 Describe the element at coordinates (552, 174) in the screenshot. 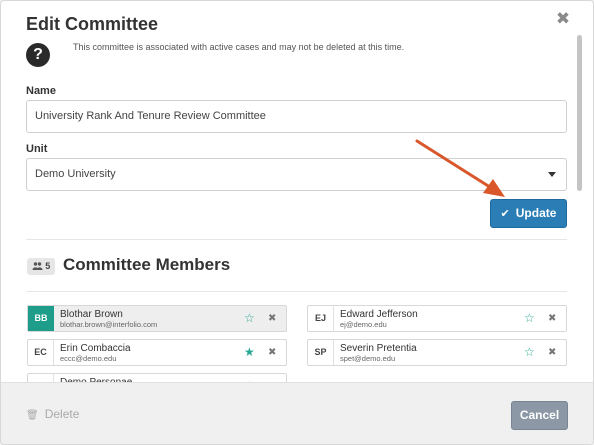

I see `caret-down-icon` at that location.